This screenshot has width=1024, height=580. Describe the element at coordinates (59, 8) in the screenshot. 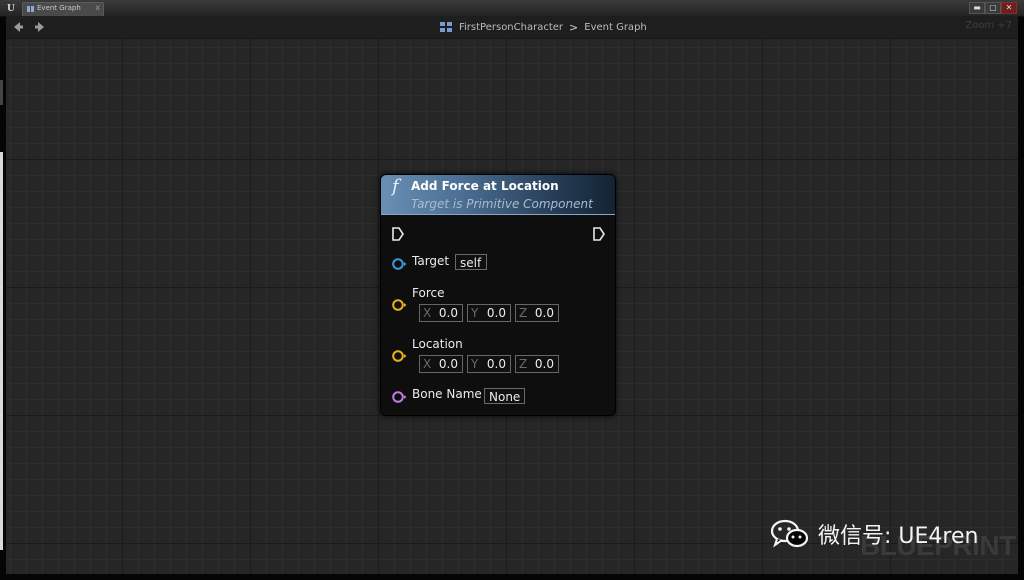

I see `tab-label: Event Graph` at that location.